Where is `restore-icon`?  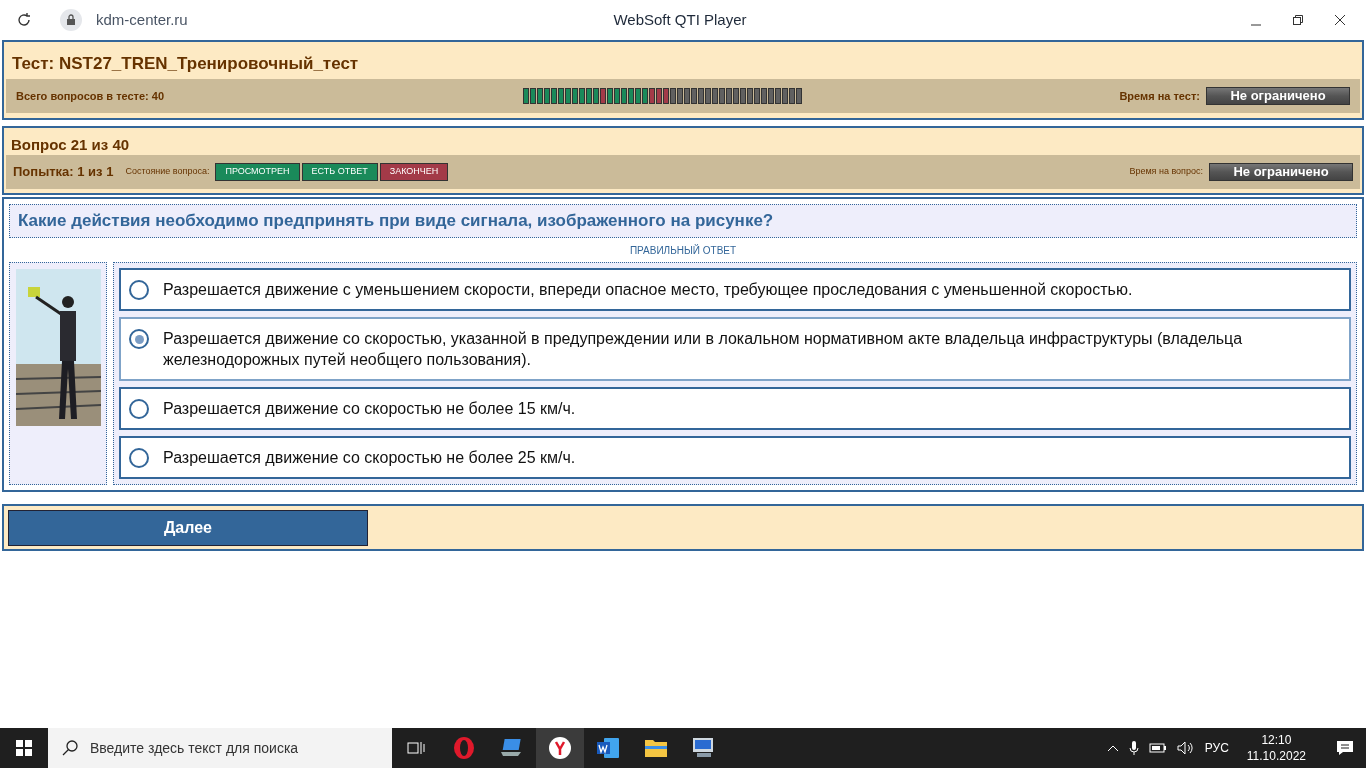 restore-icon is located at coordinates (1298, 20).